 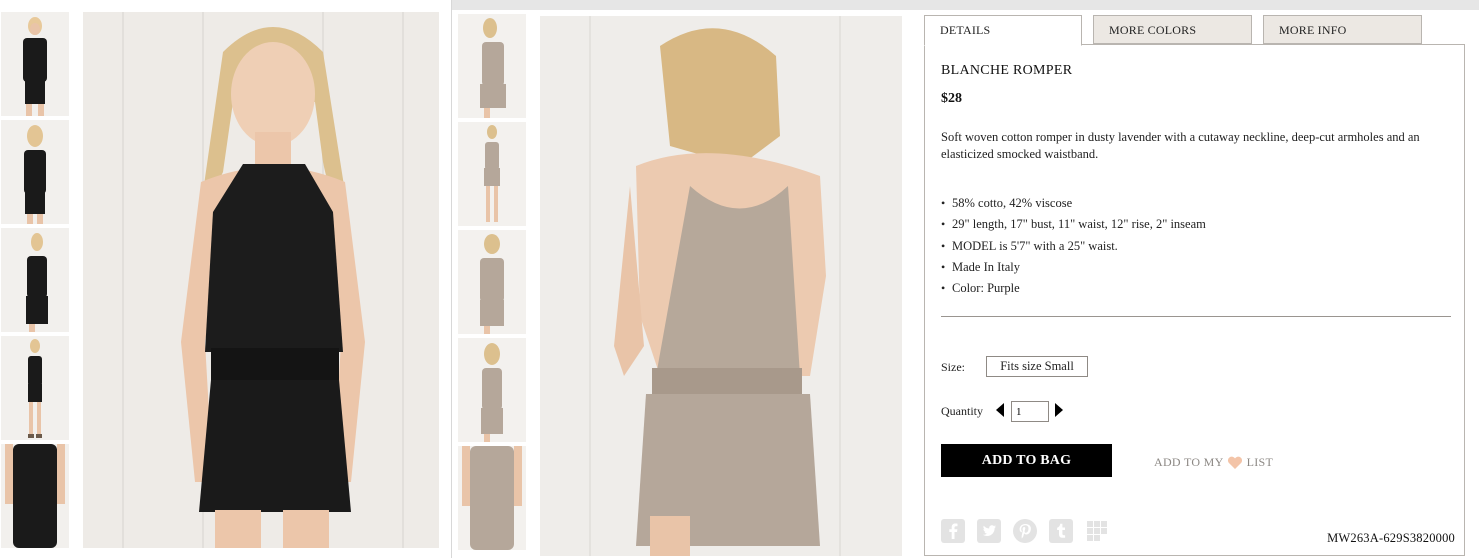 What do you see at coordinates (1073, 269) in the screenshot?
I see `feature-item: Made In Italy` at bounding box center [1073, 269].